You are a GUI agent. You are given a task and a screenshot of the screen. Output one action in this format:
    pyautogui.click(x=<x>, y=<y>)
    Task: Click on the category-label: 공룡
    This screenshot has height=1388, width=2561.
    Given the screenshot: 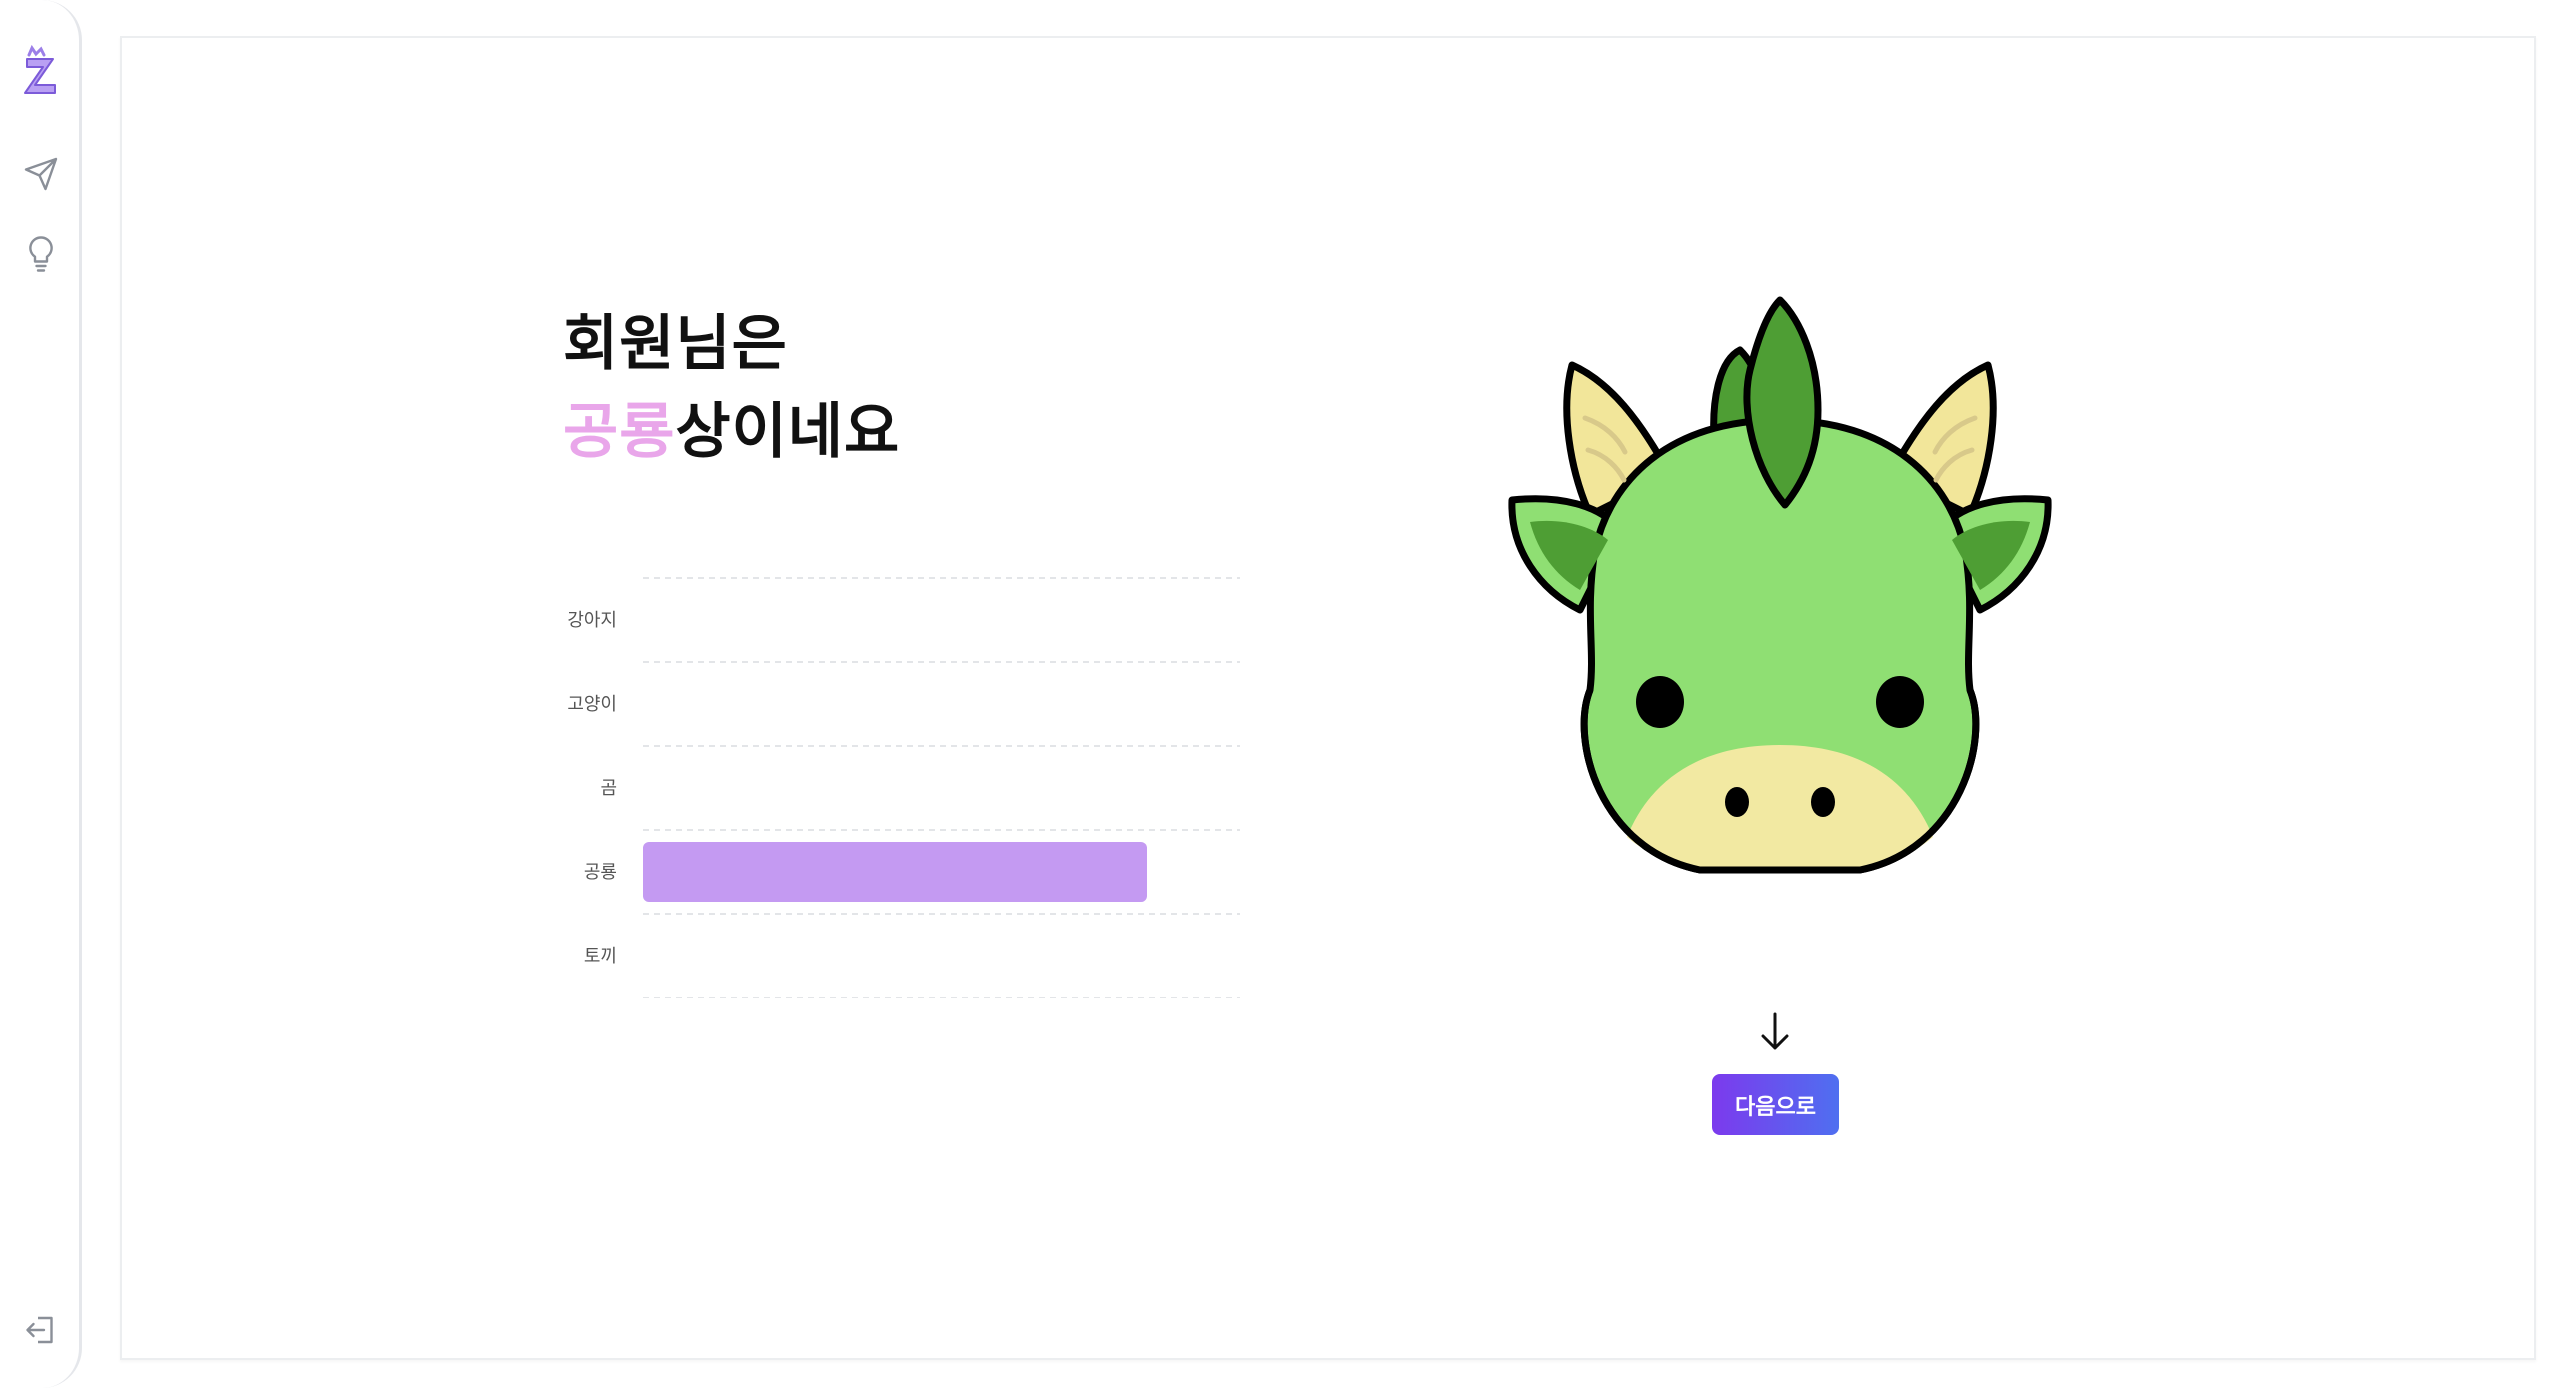 What is the action you would take?
    pyautogui.click(x=600, y=872)
    